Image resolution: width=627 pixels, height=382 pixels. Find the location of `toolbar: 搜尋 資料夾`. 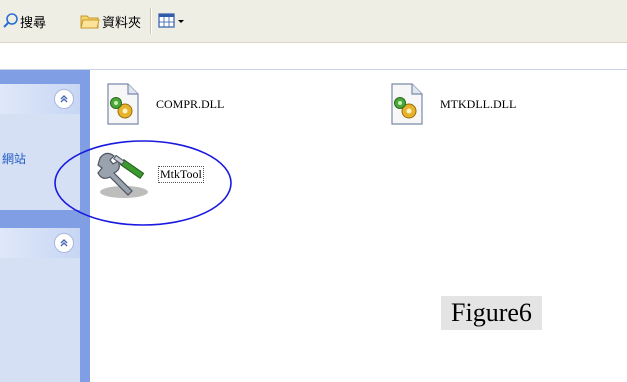

toolbar: 搜尋 資料夾 is located at coordinates (313, 21).